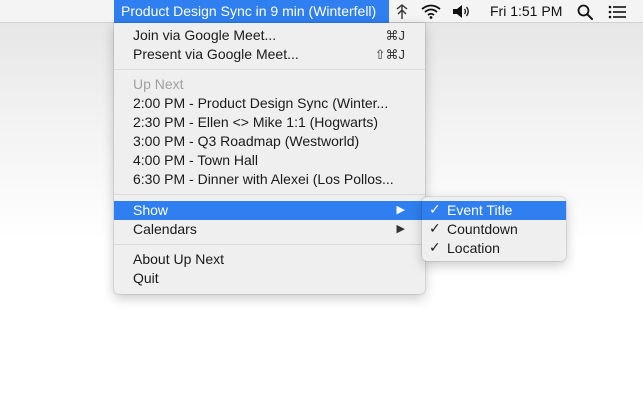 This screenshot has height=402, width=643. Describe the element at coordinates (269, 122) in the screenshot. I see `event-item: 2:30 PM - Ellen <> Mike 1:1 (Hogwarts)` at that location.